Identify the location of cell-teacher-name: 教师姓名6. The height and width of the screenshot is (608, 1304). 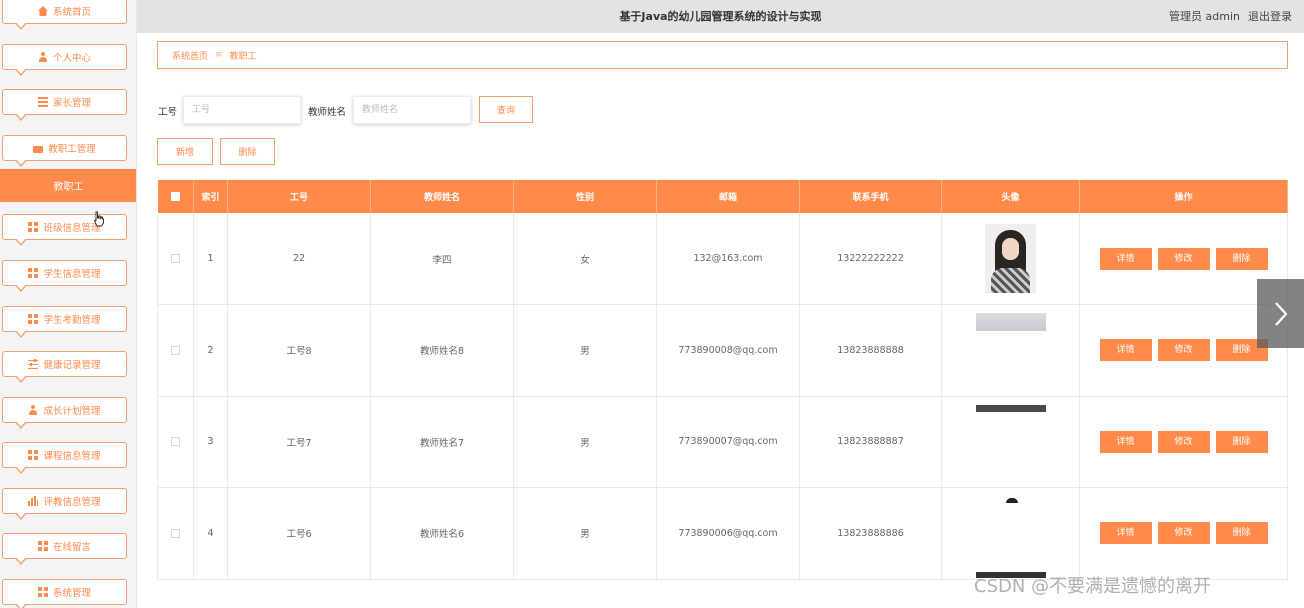
(442, 533).